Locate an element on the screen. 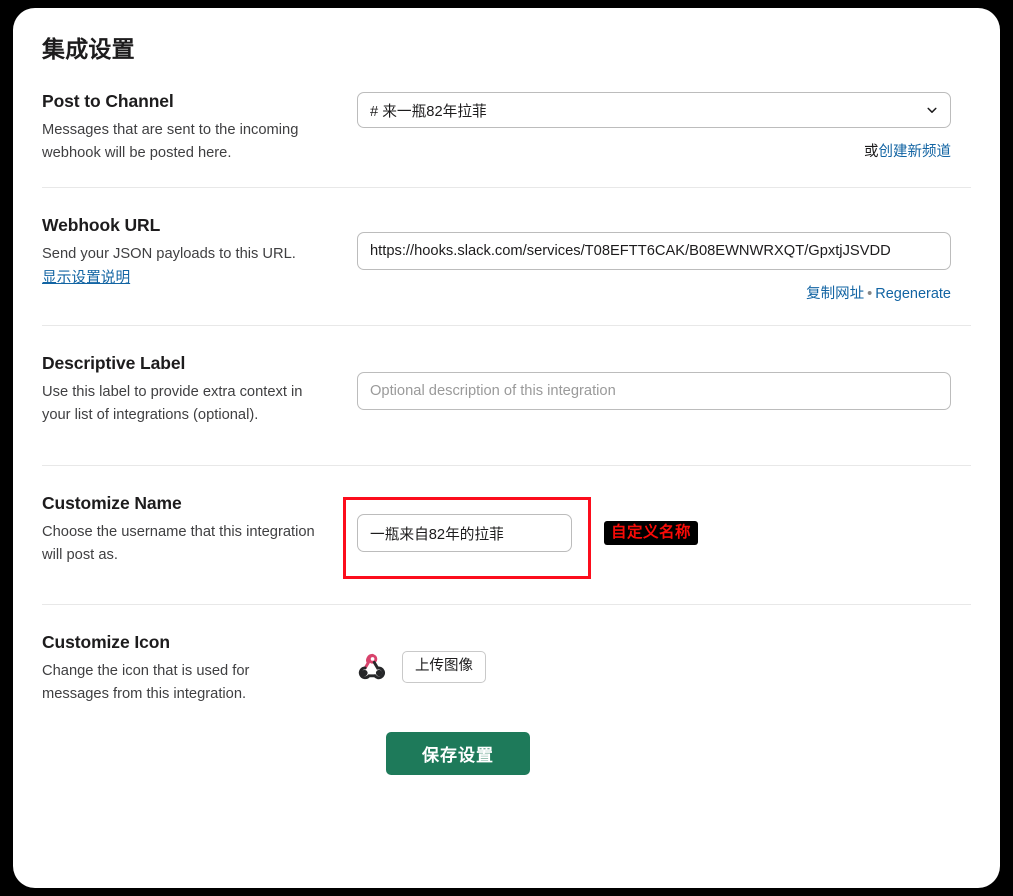  create-channel-link: 创建新频道 is located at coordinates (915, 152).